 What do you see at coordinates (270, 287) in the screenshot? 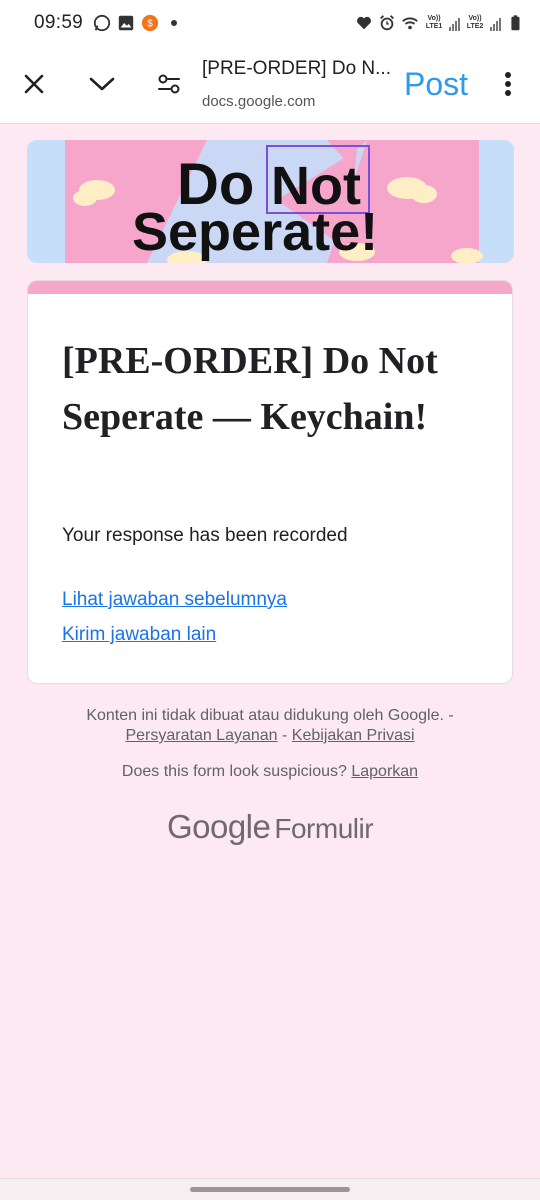
I see `card-accent-bar` at bounding box center [270, 287].